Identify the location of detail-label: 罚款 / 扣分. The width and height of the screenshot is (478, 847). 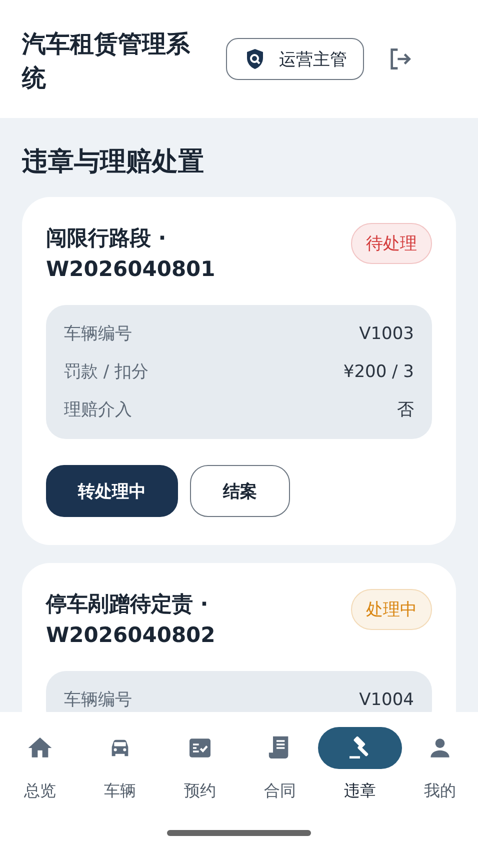
(106, 372).